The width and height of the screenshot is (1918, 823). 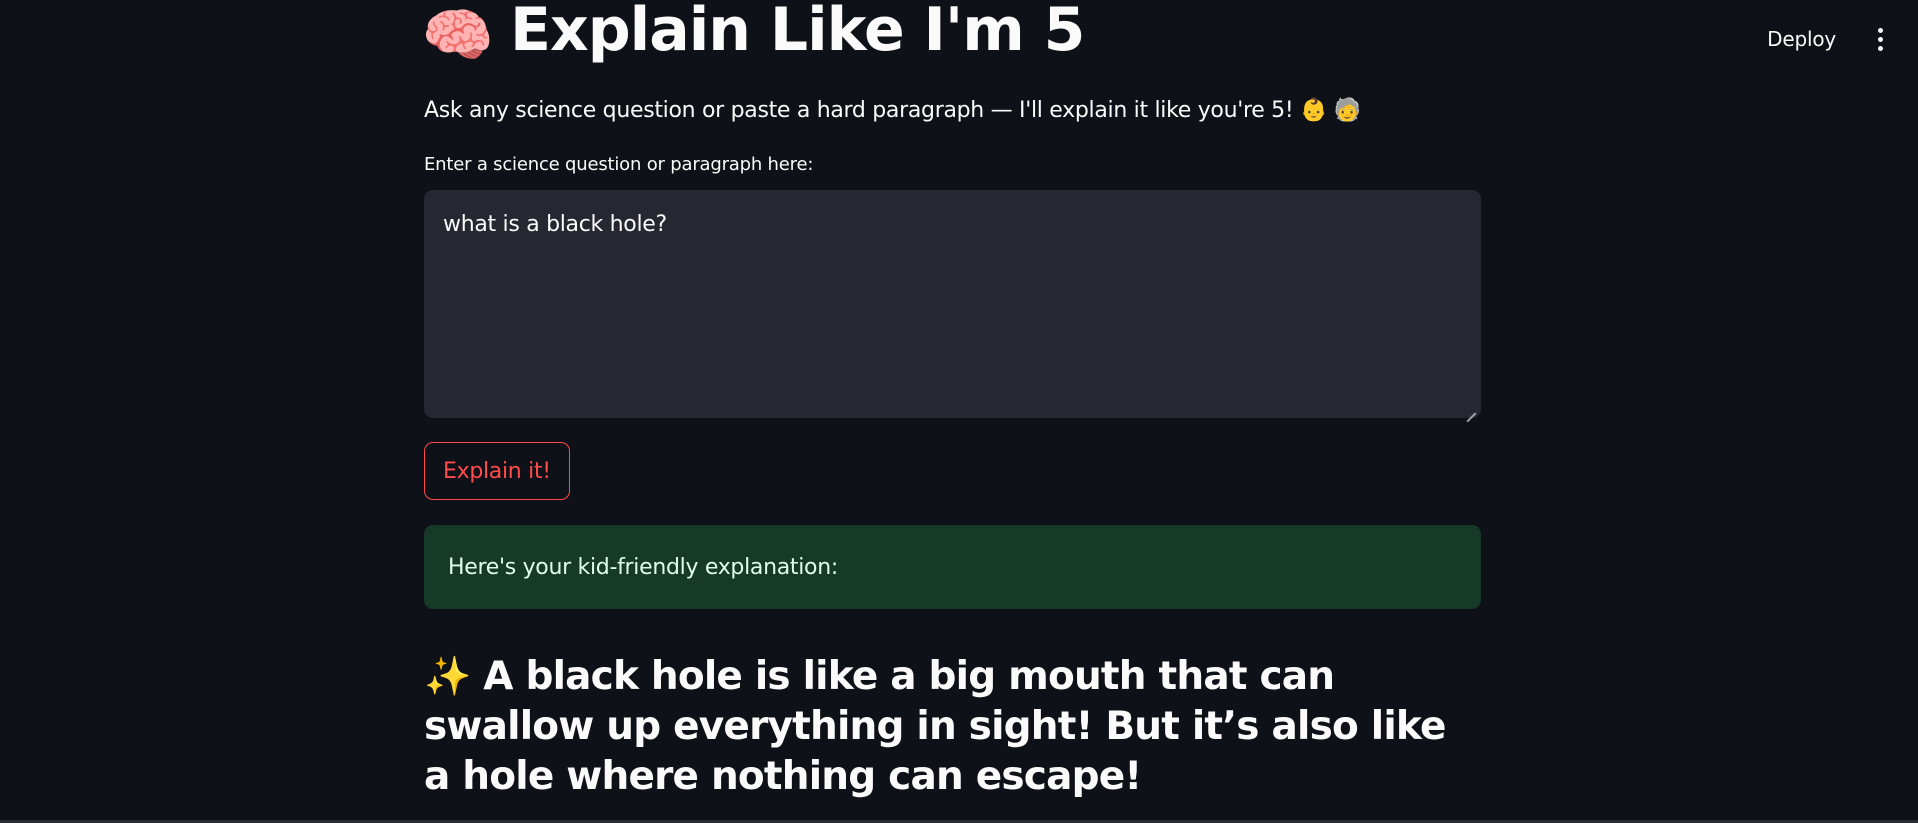 I want to click on more-vertical-icon, so click(x=1880, y=39).